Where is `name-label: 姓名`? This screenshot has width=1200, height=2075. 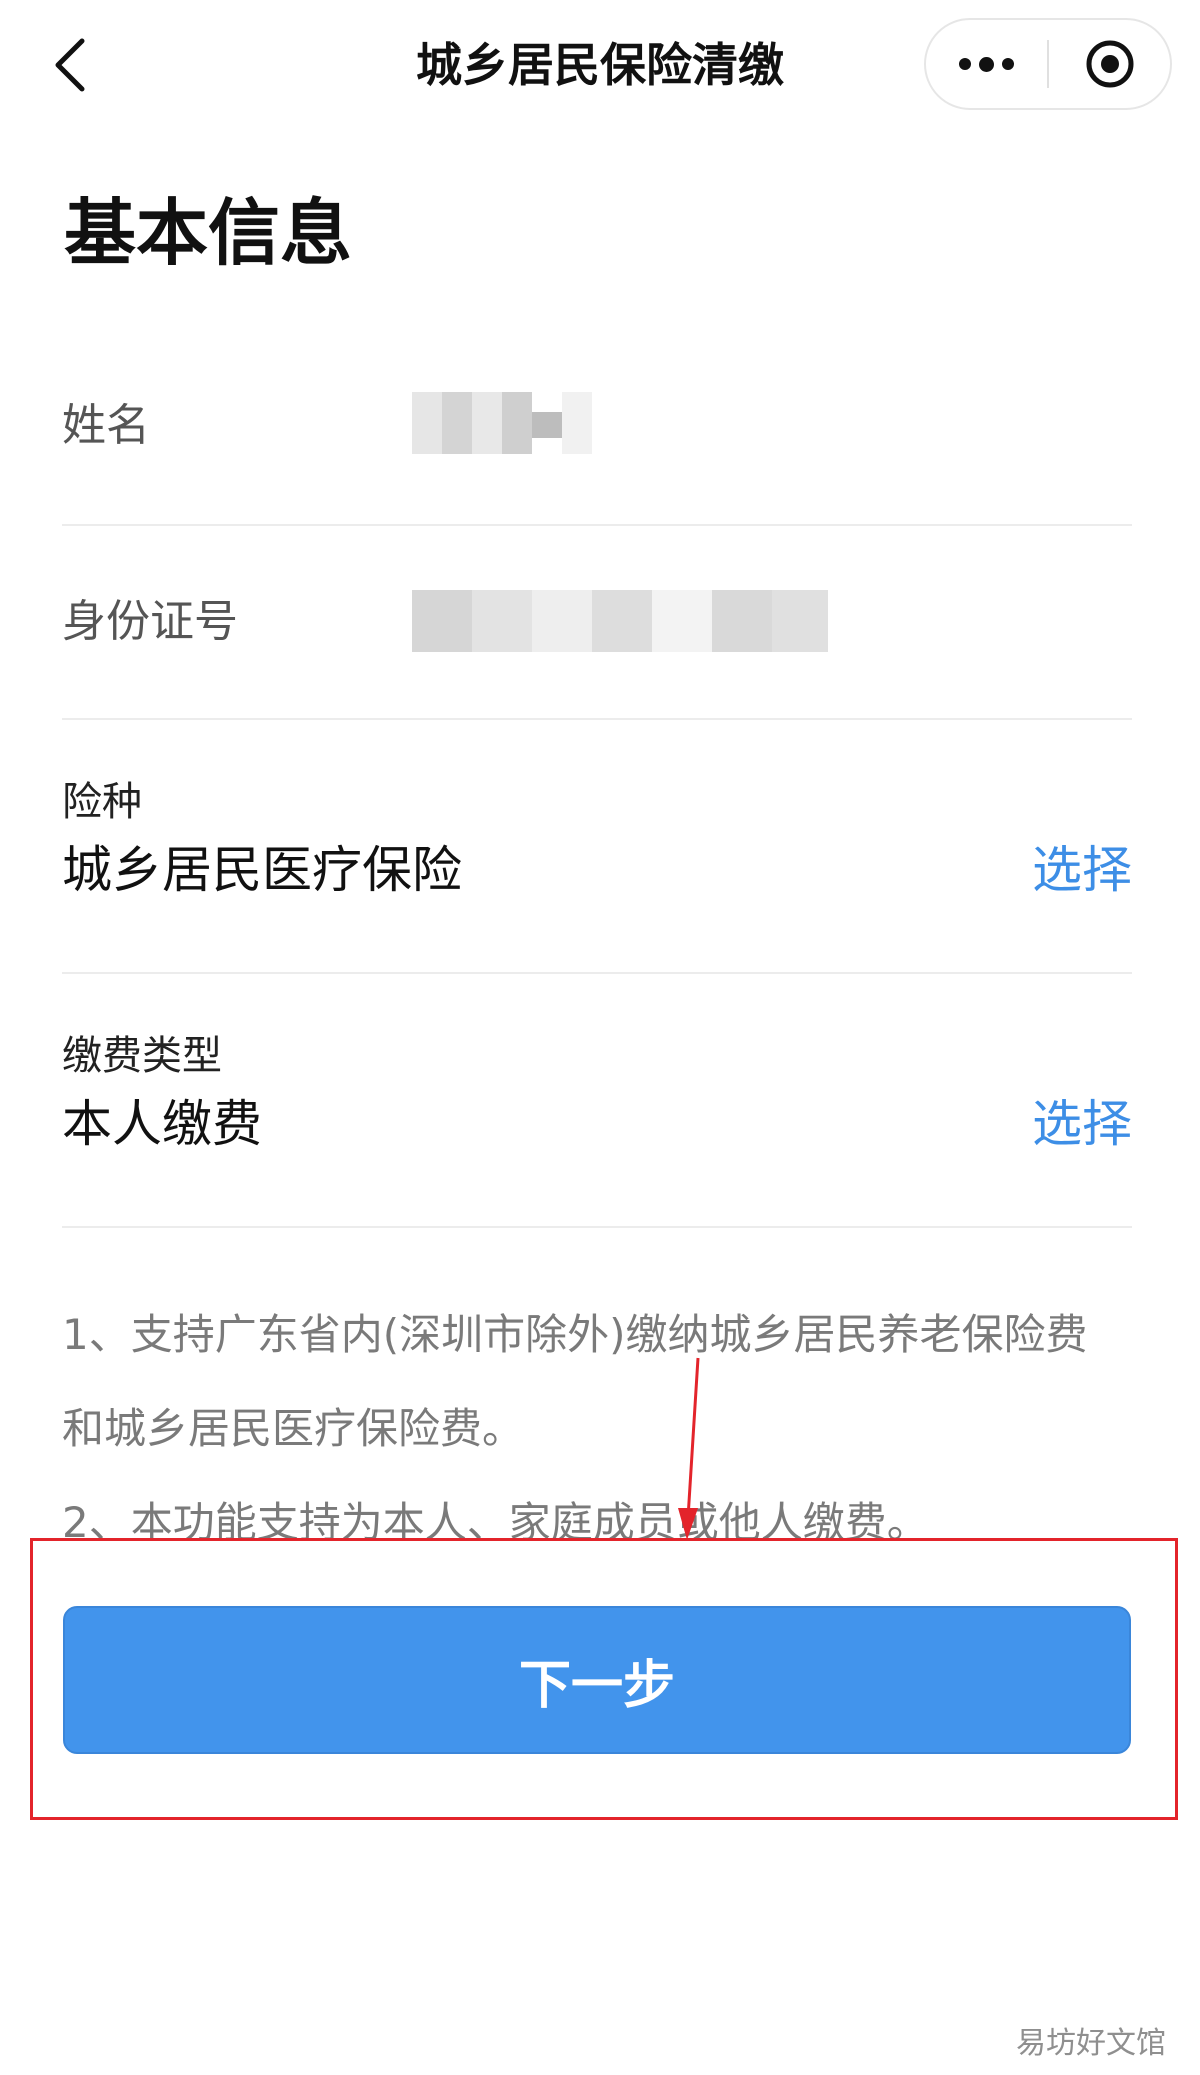 name-label: 姓名 is located at coordinates (106, 425).